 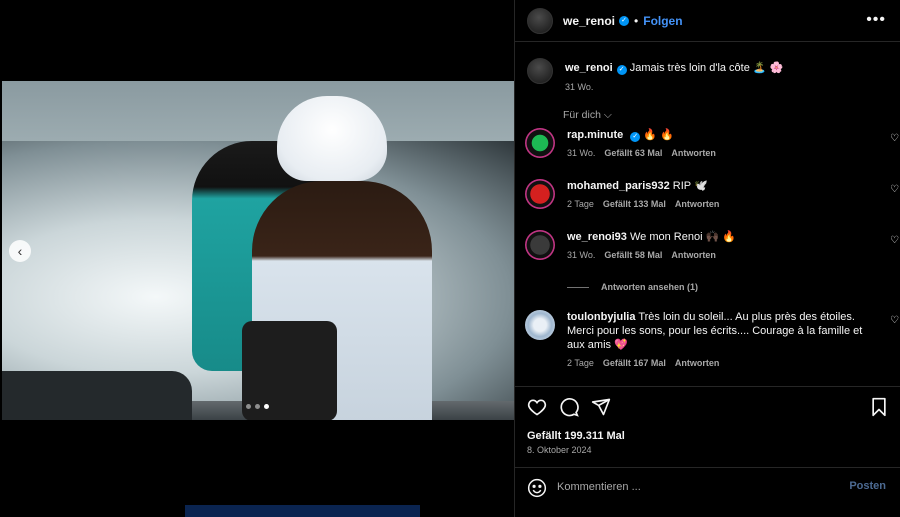 What do you see at coordinates (707, 21) in the screenshot?
I see `post-header: we_renoi ✓ • Folgen •••` at bounding box center [707, 21].